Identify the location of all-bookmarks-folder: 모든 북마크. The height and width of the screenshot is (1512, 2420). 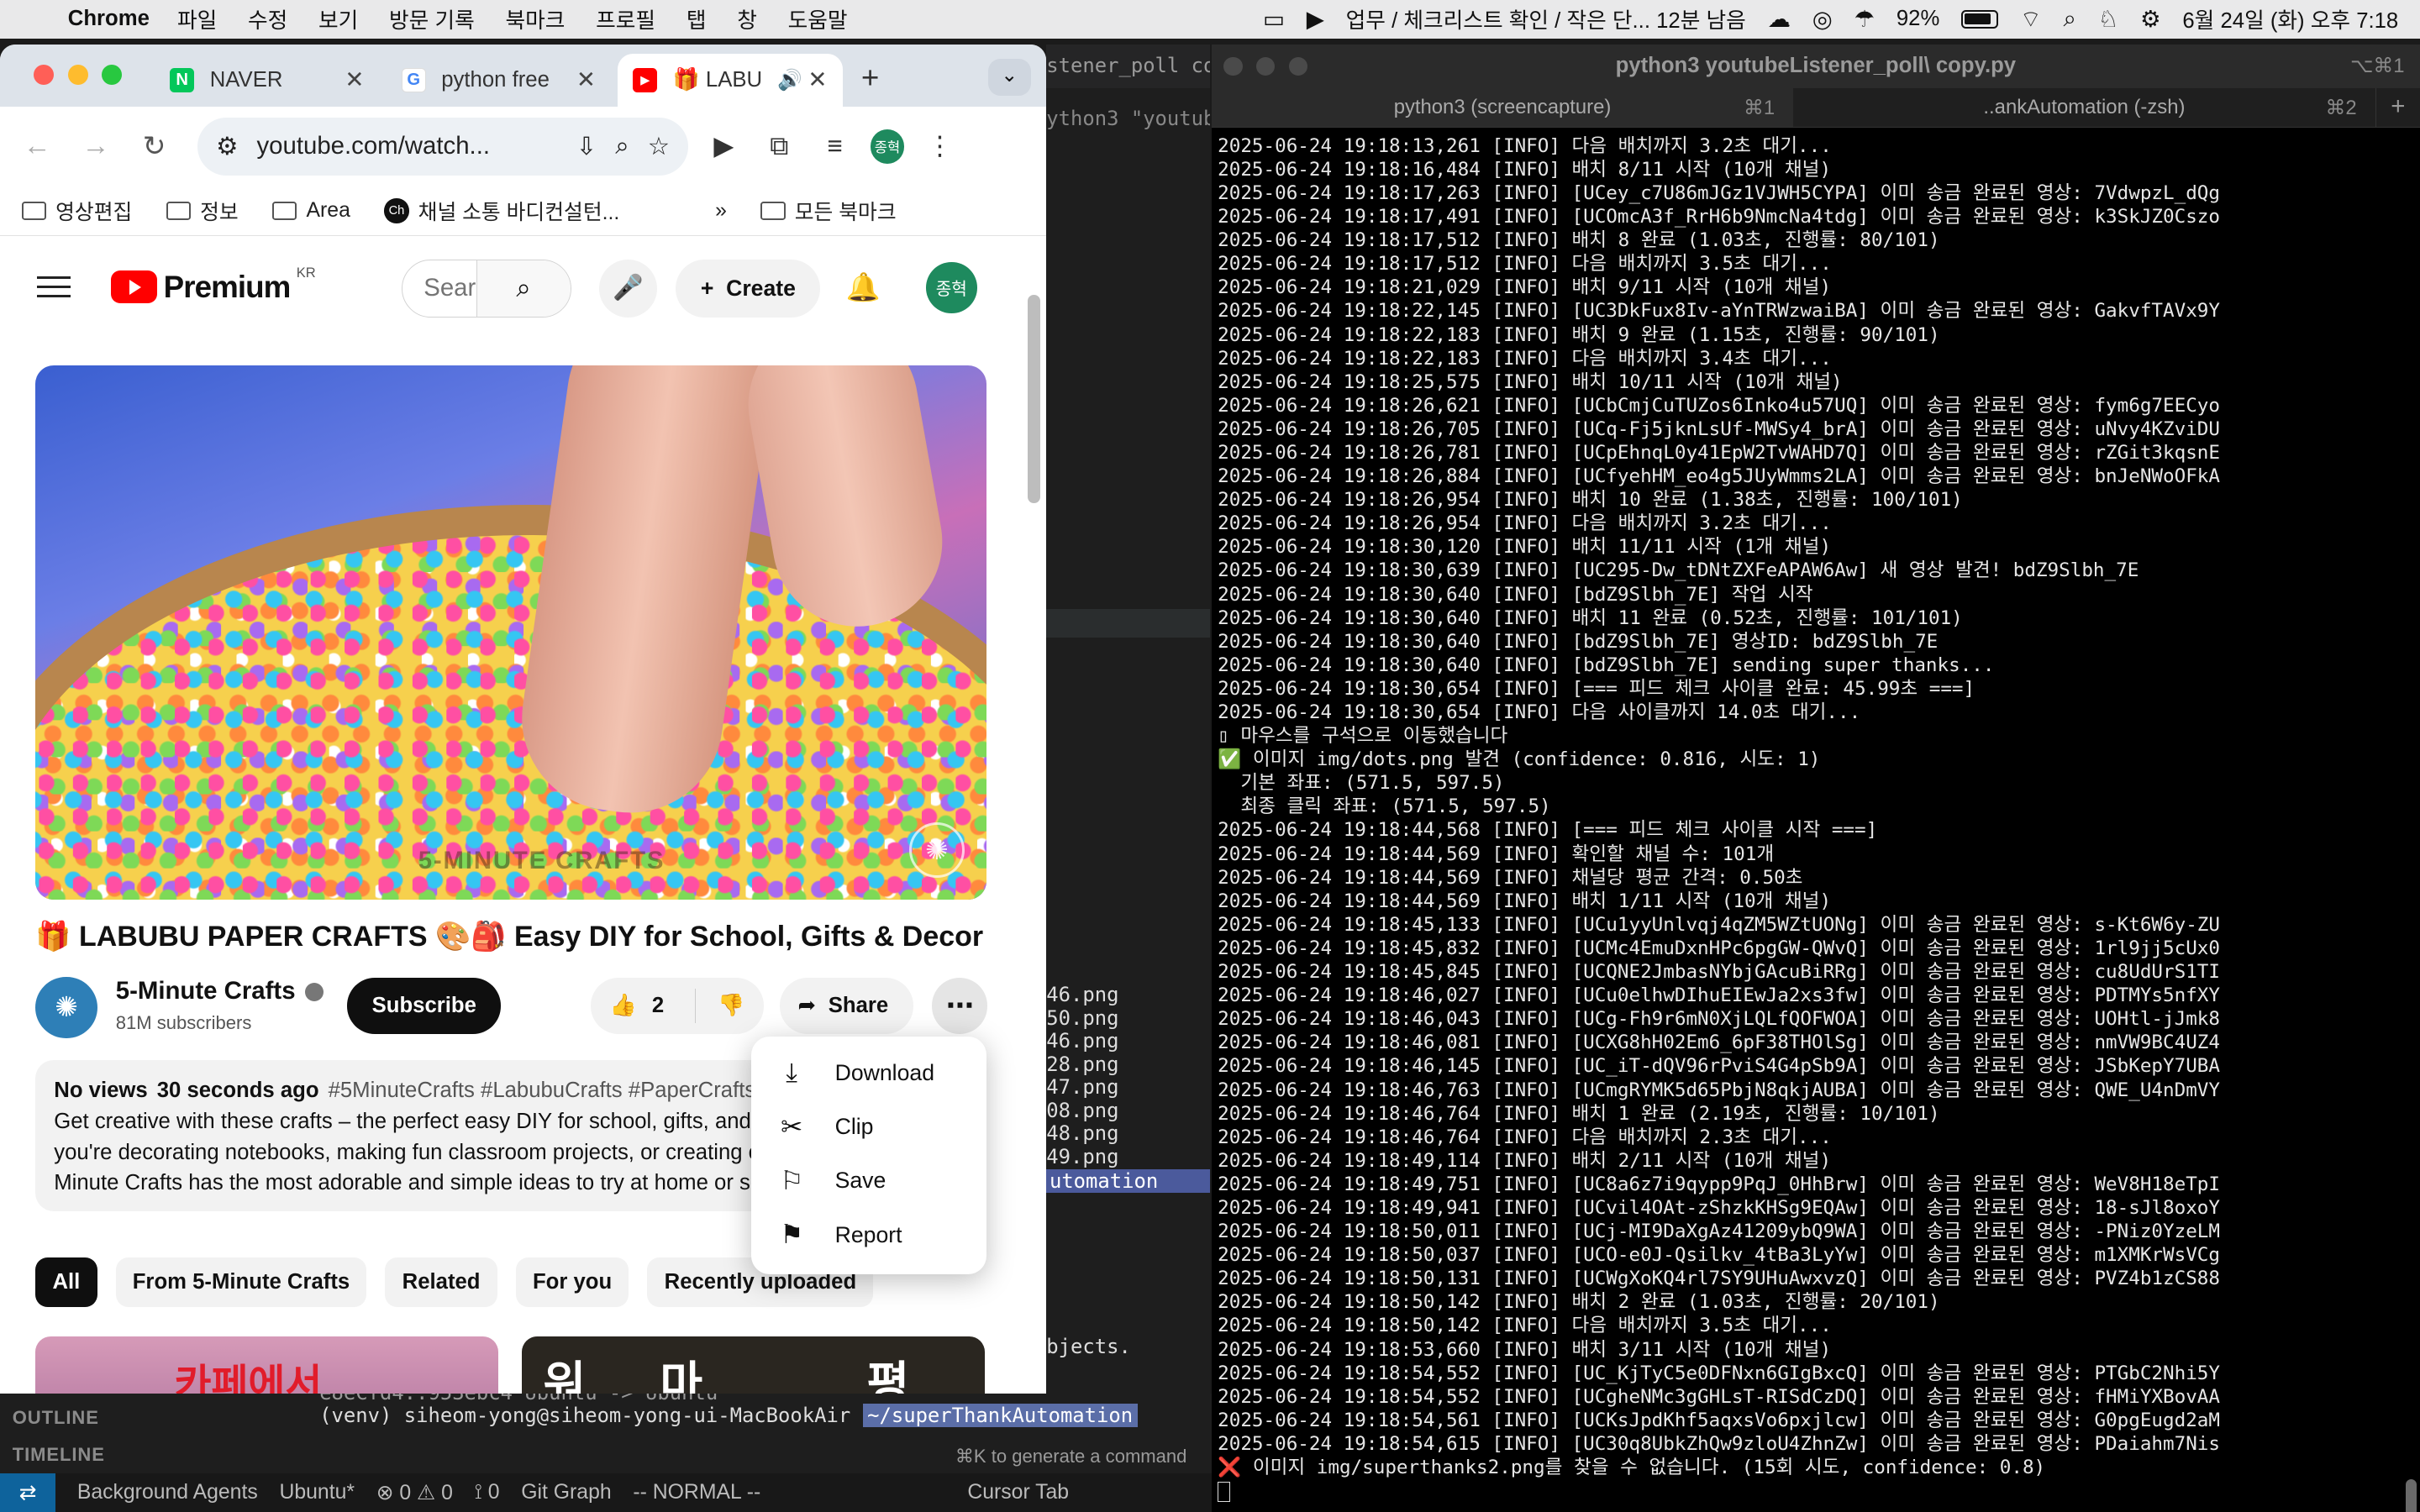
(828, 211).